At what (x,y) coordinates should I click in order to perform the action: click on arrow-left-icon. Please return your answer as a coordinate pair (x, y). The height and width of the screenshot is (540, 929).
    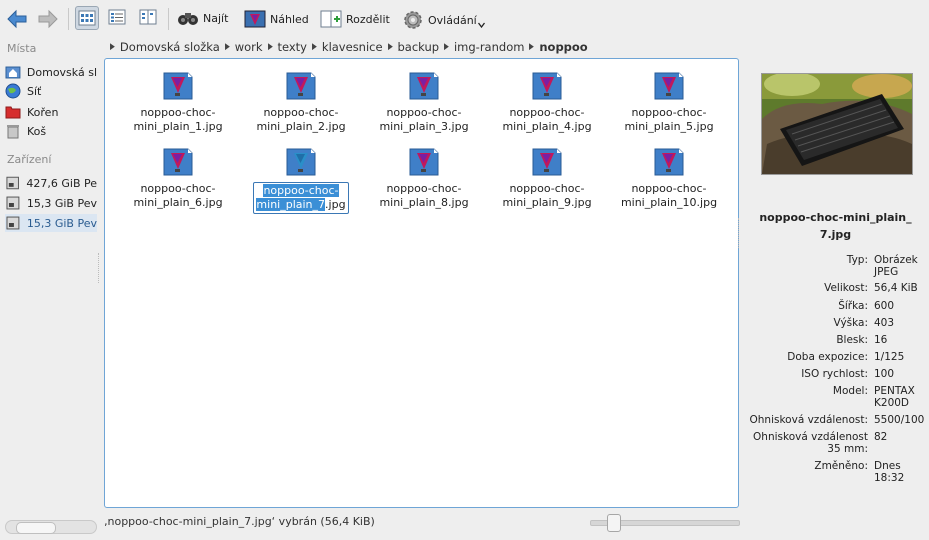
    Looking at the image, I should click on (17, 19).